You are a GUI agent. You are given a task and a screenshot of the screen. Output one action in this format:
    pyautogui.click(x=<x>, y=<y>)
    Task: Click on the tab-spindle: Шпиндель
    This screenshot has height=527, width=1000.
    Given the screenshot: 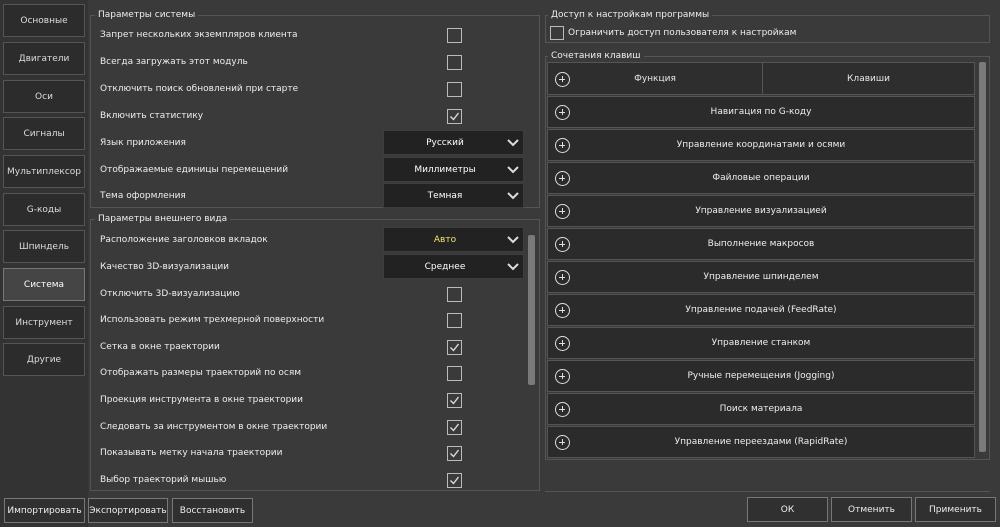 What is the action you would take?
    pyautogui.click(x=44, y=246)
    